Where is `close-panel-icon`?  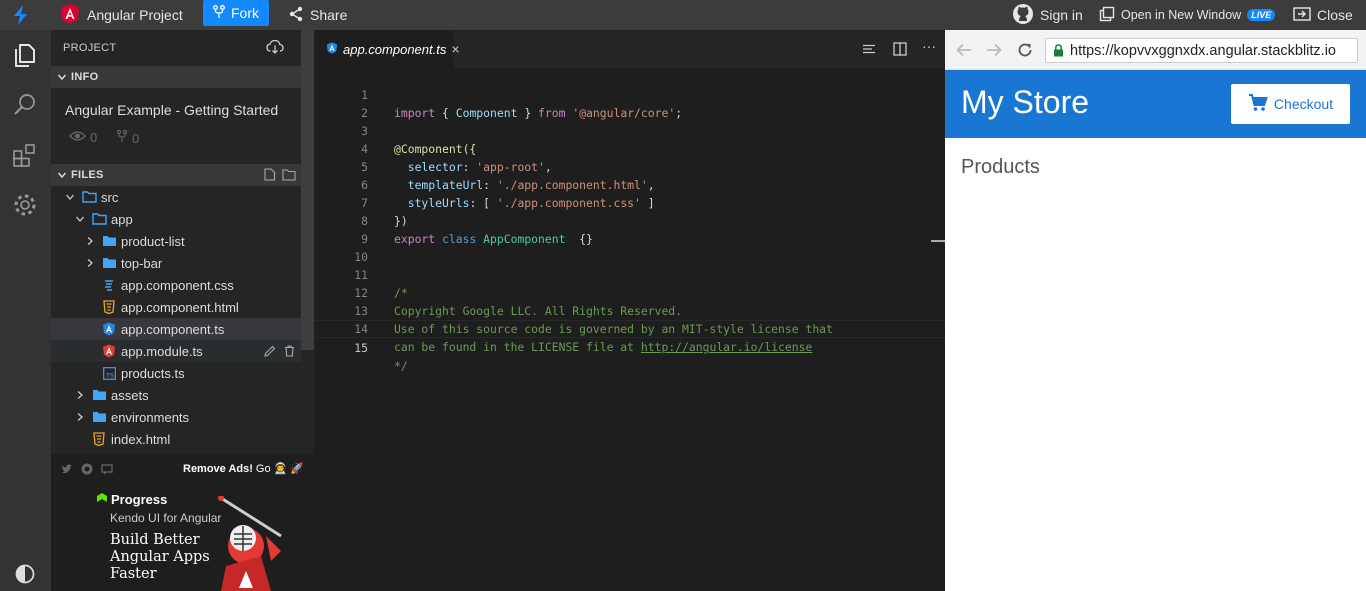
close-panel-icon is located at coordinates (1302, 15).